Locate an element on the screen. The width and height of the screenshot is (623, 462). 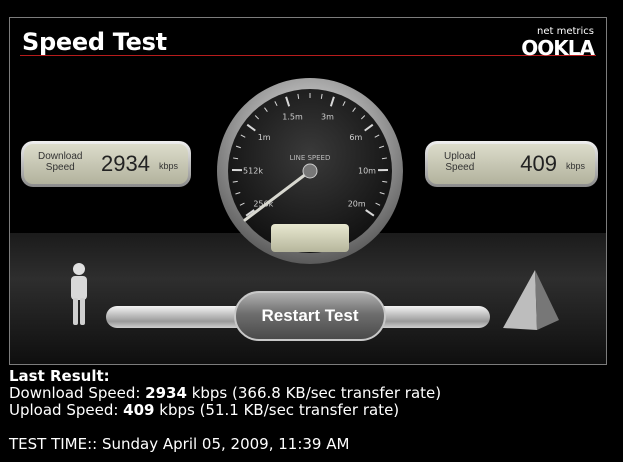
gauge-tick-label: 512k is located at coordinates (253, 170).